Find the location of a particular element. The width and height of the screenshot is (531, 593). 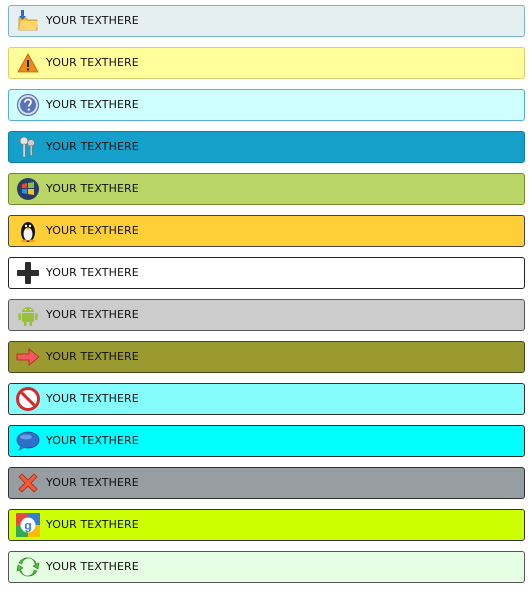

chat-bar: YOUR TEXTHERE is located at coordinates (266, 441).